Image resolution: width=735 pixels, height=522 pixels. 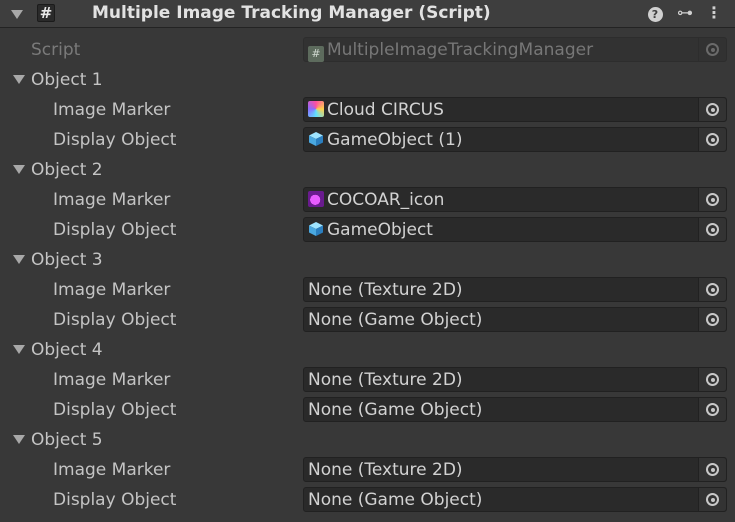 I want to click on object-1-image-marker-row: Image Marker Cloud CIRCUS, so click(x=367, y=109).